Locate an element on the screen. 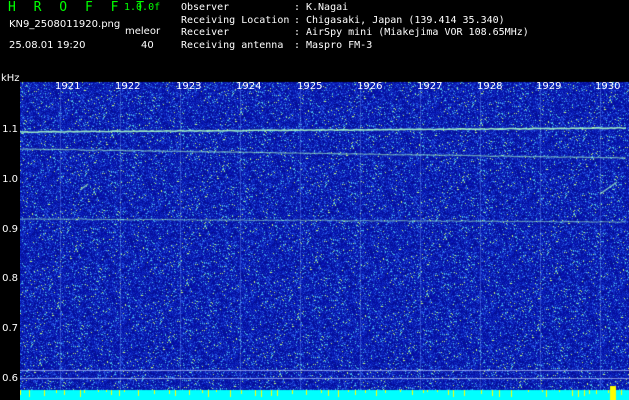  info-key: Receiver is located at coordinates (205, 32).